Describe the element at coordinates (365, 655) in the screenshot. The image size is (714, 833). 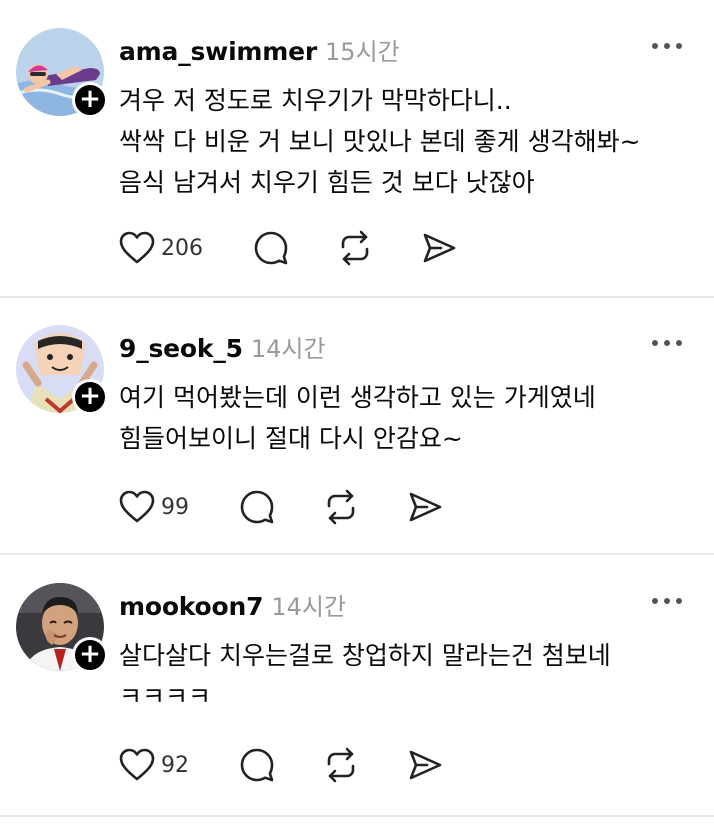
I see `post-text-line: 살다살다 치우는걸로 창업하지 말라는건 첨보네` at that location.